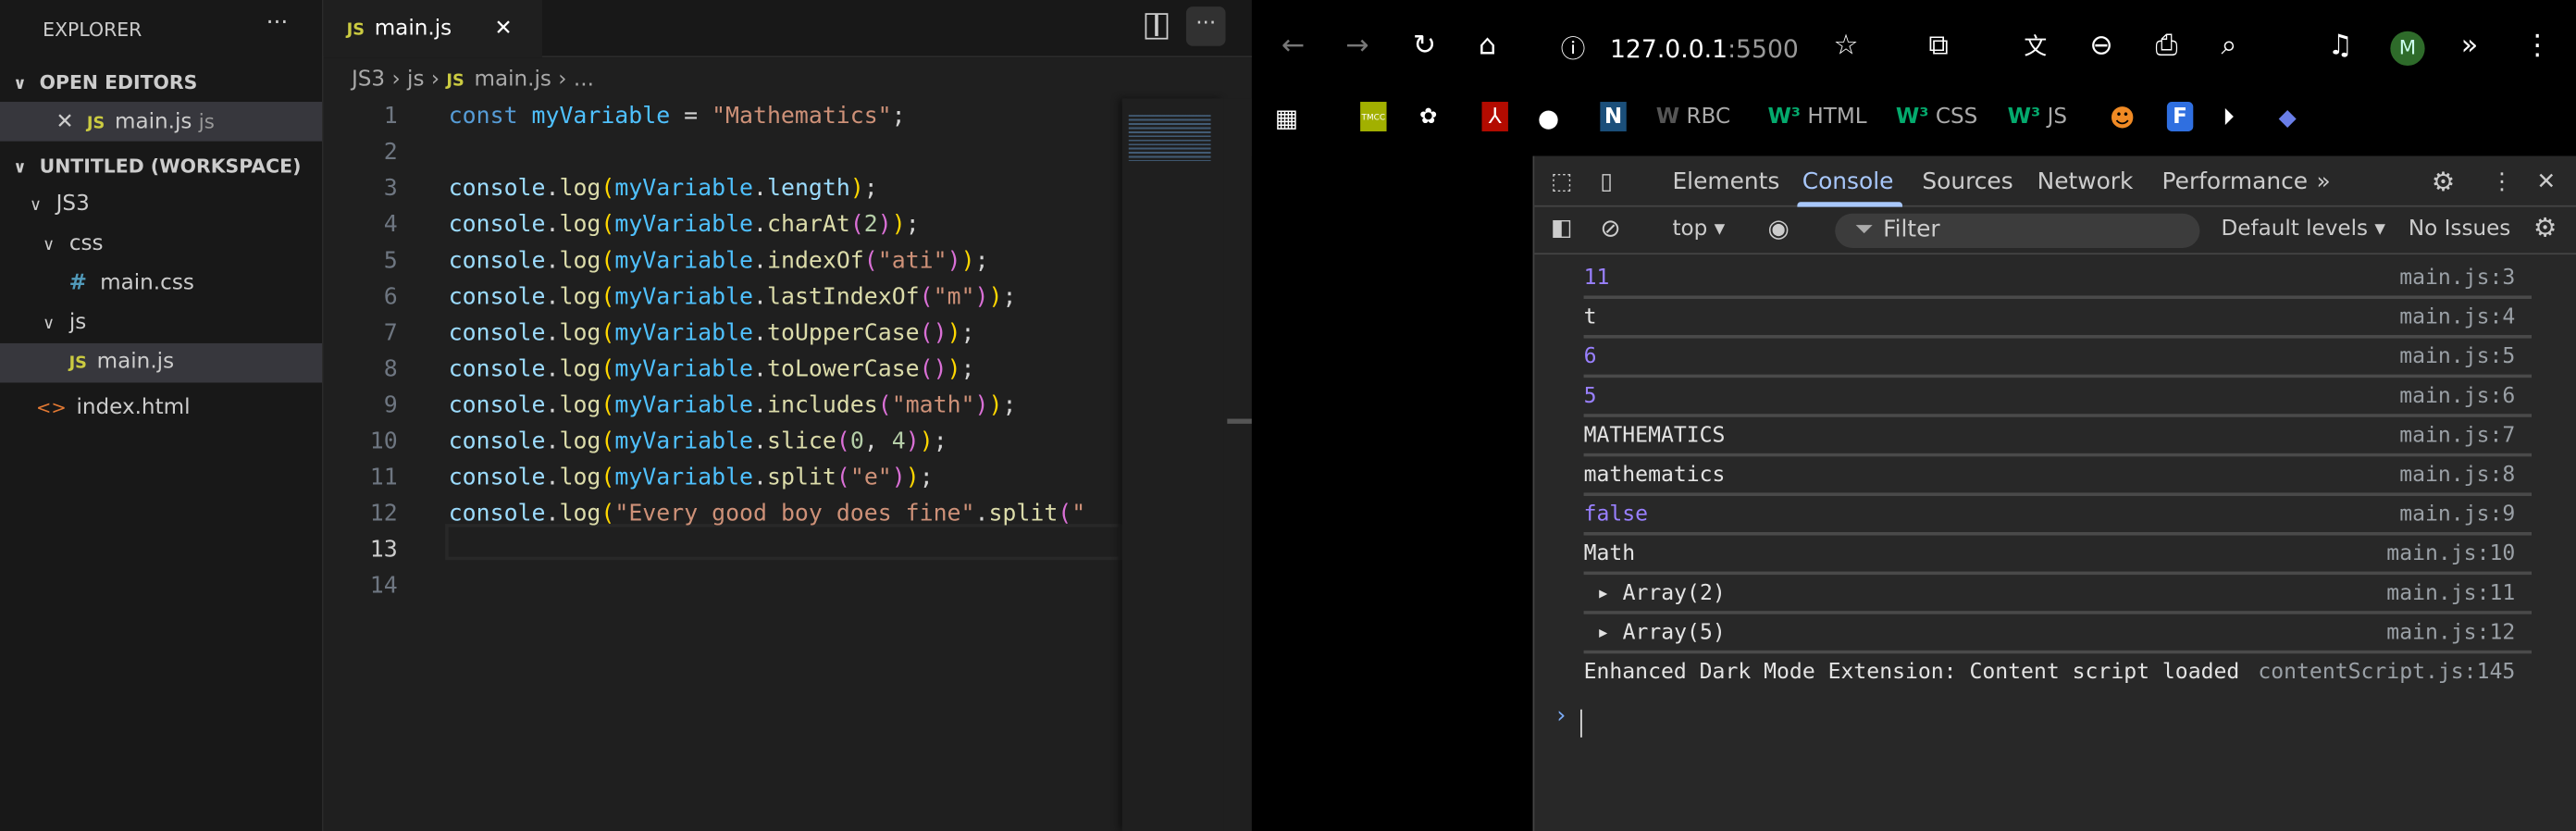  What do you see at coordinates (1655, 633) in the screenshot?
I see `console-message-text: ▸ Array(5)` at bounding box center [1655, 633].